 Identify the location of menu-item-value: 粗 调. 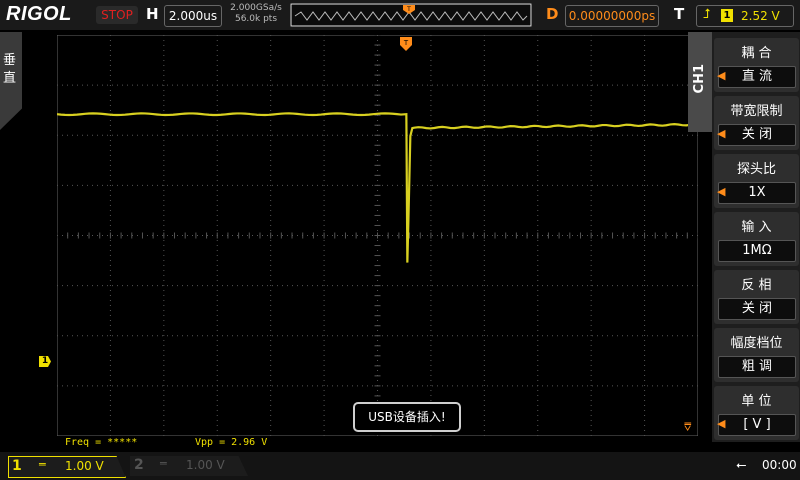
(757, 367).